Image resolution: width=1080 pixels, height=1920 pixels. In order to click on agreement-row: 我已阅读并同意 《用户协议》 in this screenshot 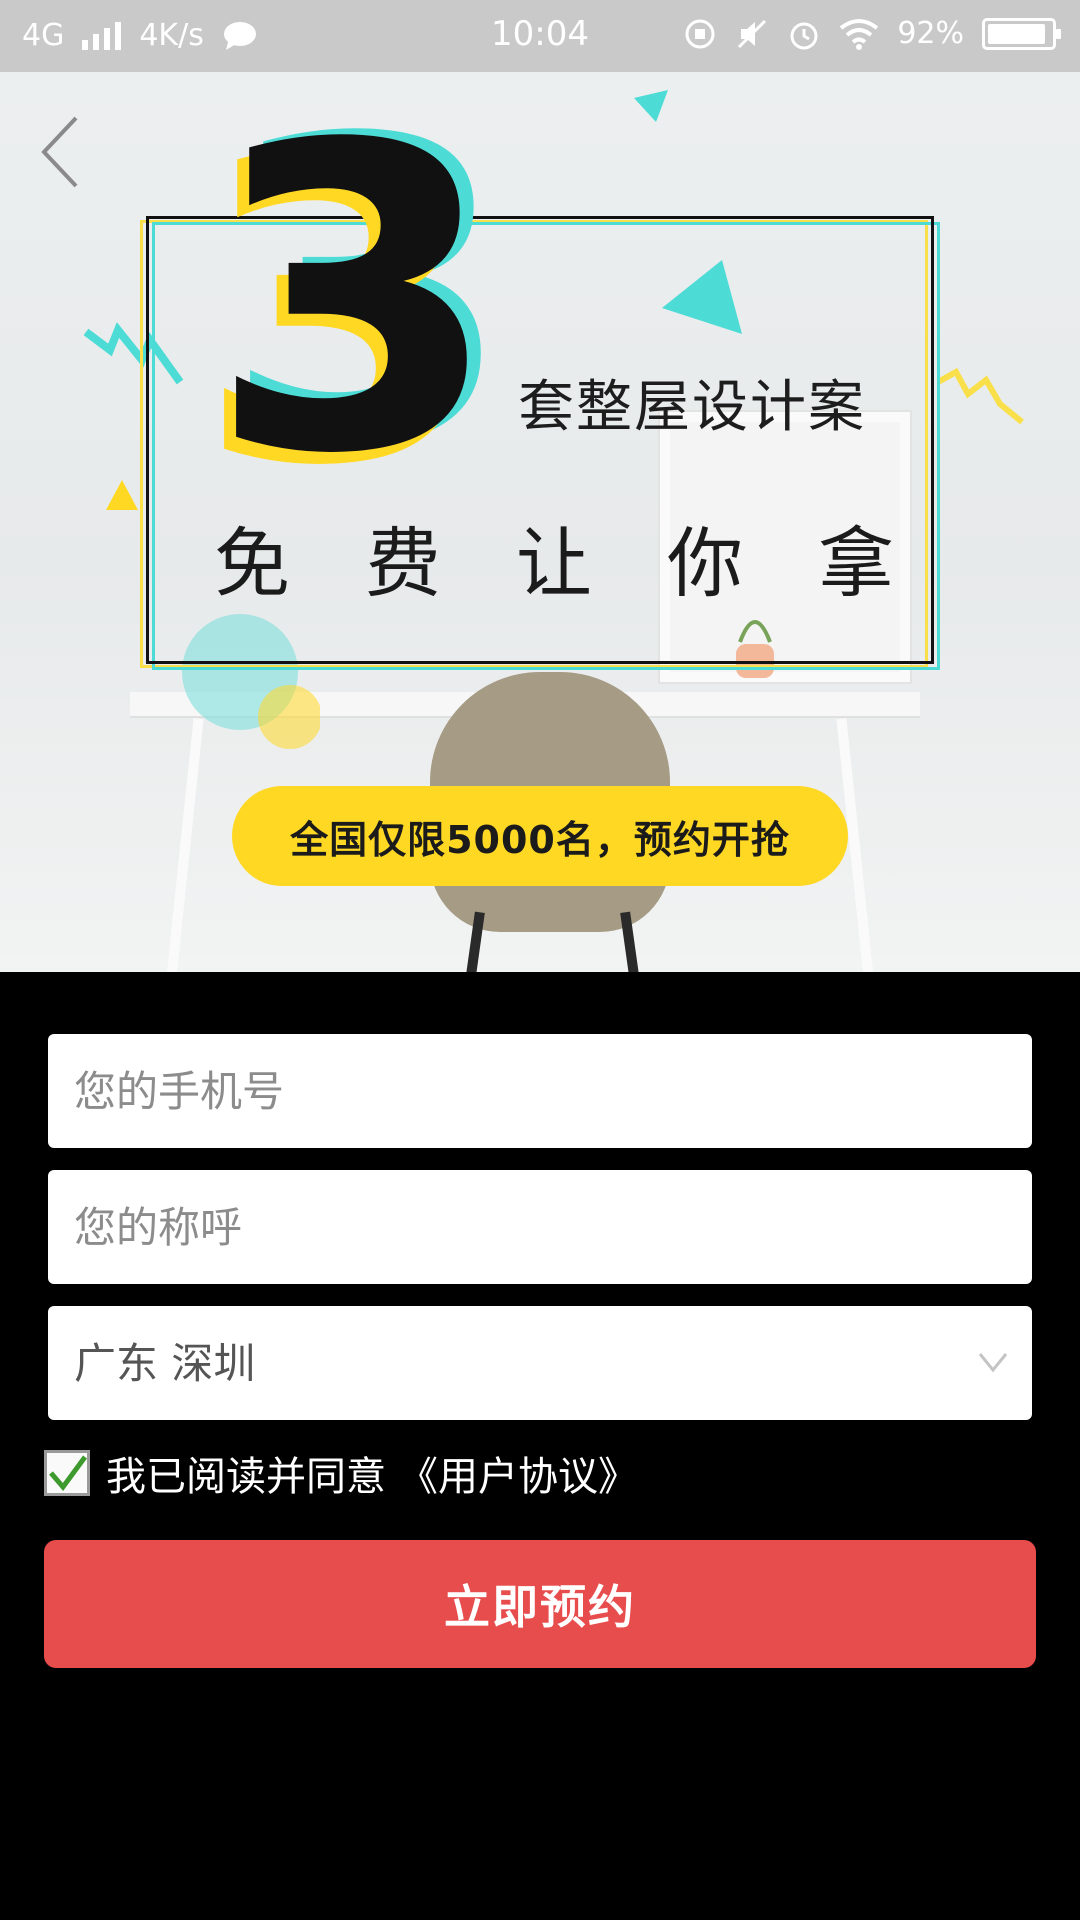, I will do `click(341, 1473)`.